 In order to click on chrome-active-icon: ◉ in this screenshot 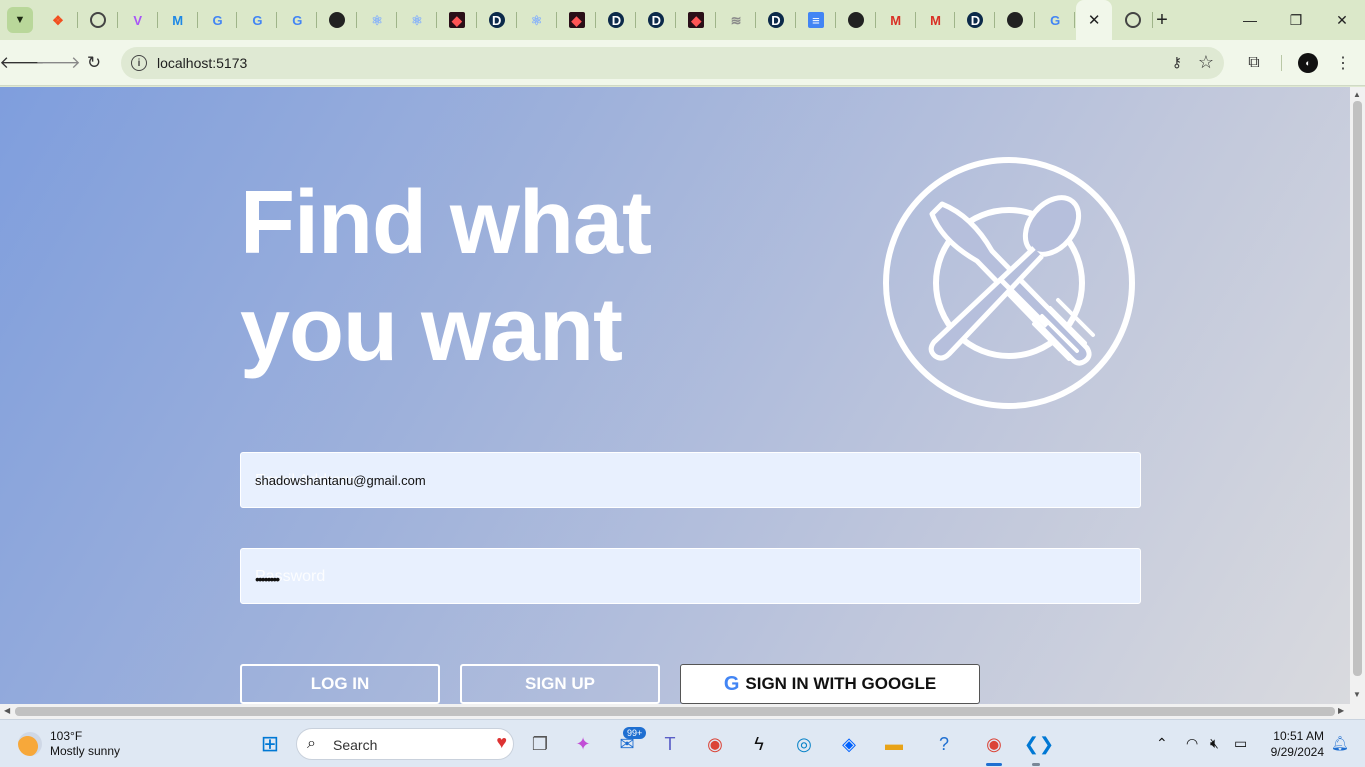, I will do `click(994, 744)`.